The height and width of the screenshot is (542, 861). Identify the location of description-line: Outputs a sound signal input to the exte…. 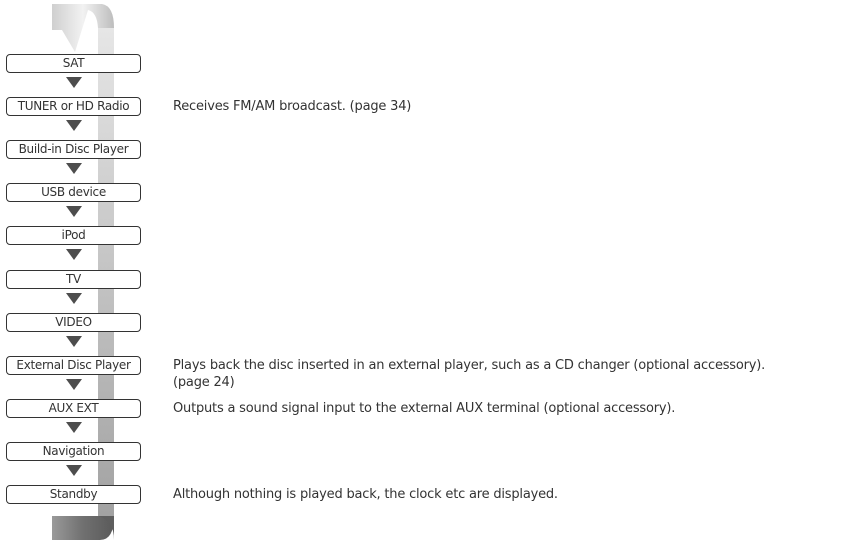
(424, 408).